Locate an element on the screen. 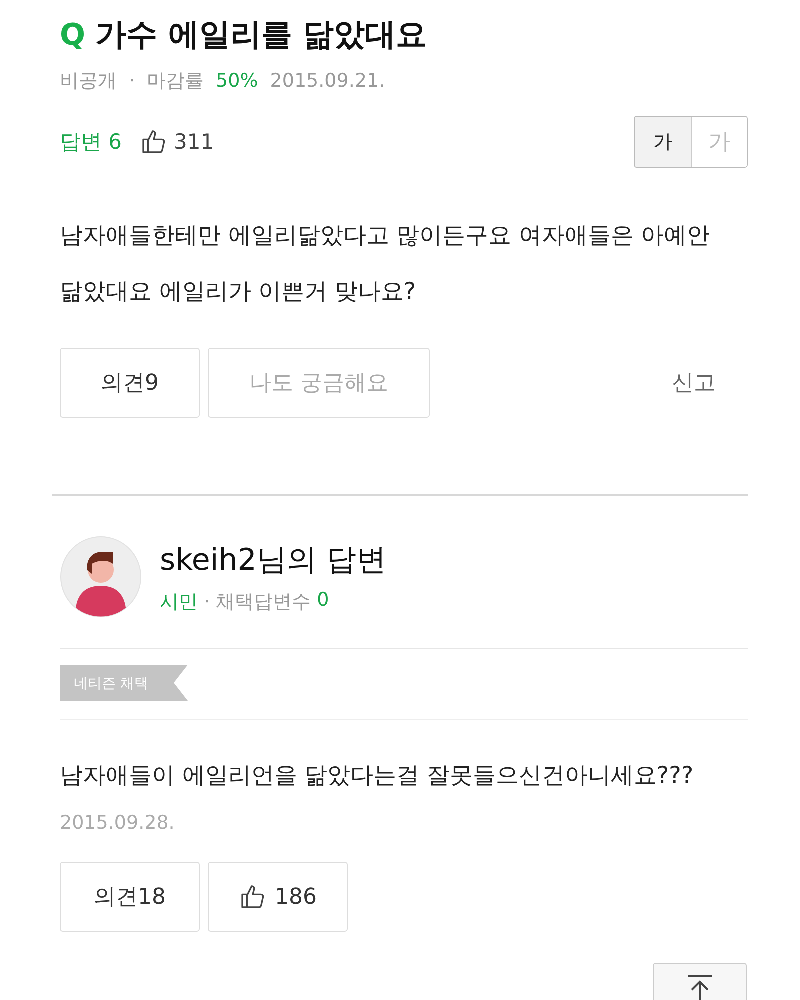 Image resolution: width=800 pixels, height=1000 pixels. question-date: 2015.09.21. is located at coordinates (328, 81).